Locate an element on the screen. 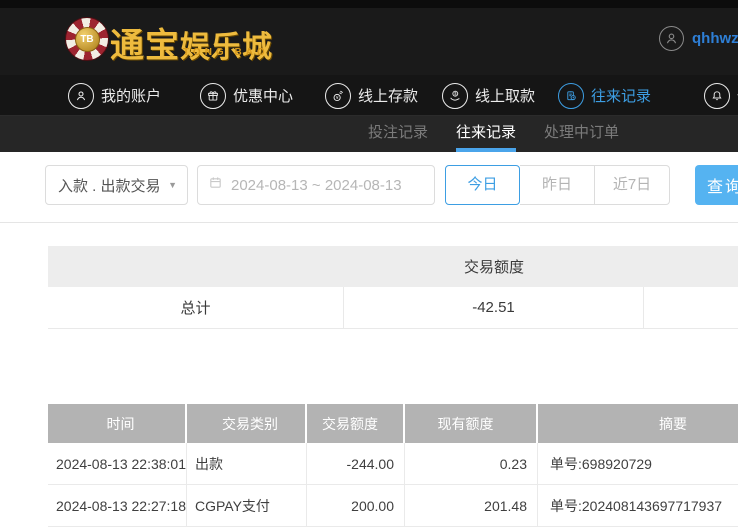  brand-subtitle: TONG BAO is located at coordinates (226, 52).